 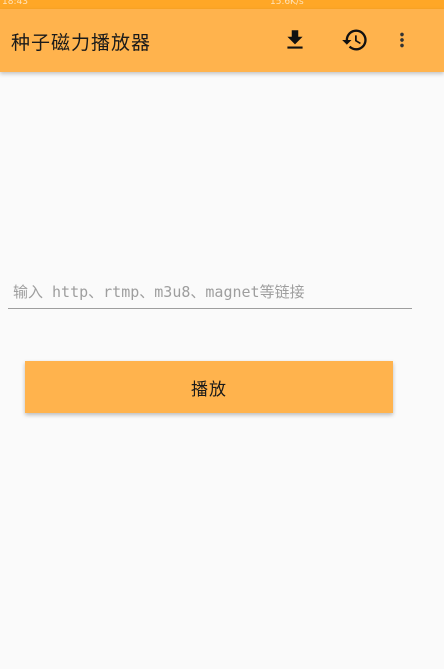 I want to click on history-button, so click(x=355, y=40).